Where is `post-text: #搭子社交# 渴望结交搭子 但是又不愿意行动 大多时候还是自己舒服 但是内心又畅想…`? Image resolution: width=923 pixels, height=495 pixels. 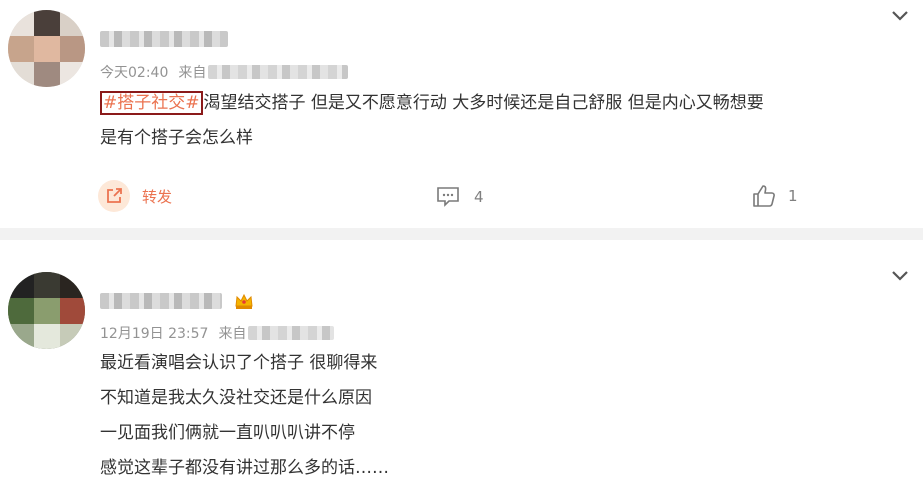
post-text: #搭子社交# 渴望结交搭子 但是又不愿意行动 大多时候还是自己舒服 但是内心又畅想… is located at coordinates (432, 121).